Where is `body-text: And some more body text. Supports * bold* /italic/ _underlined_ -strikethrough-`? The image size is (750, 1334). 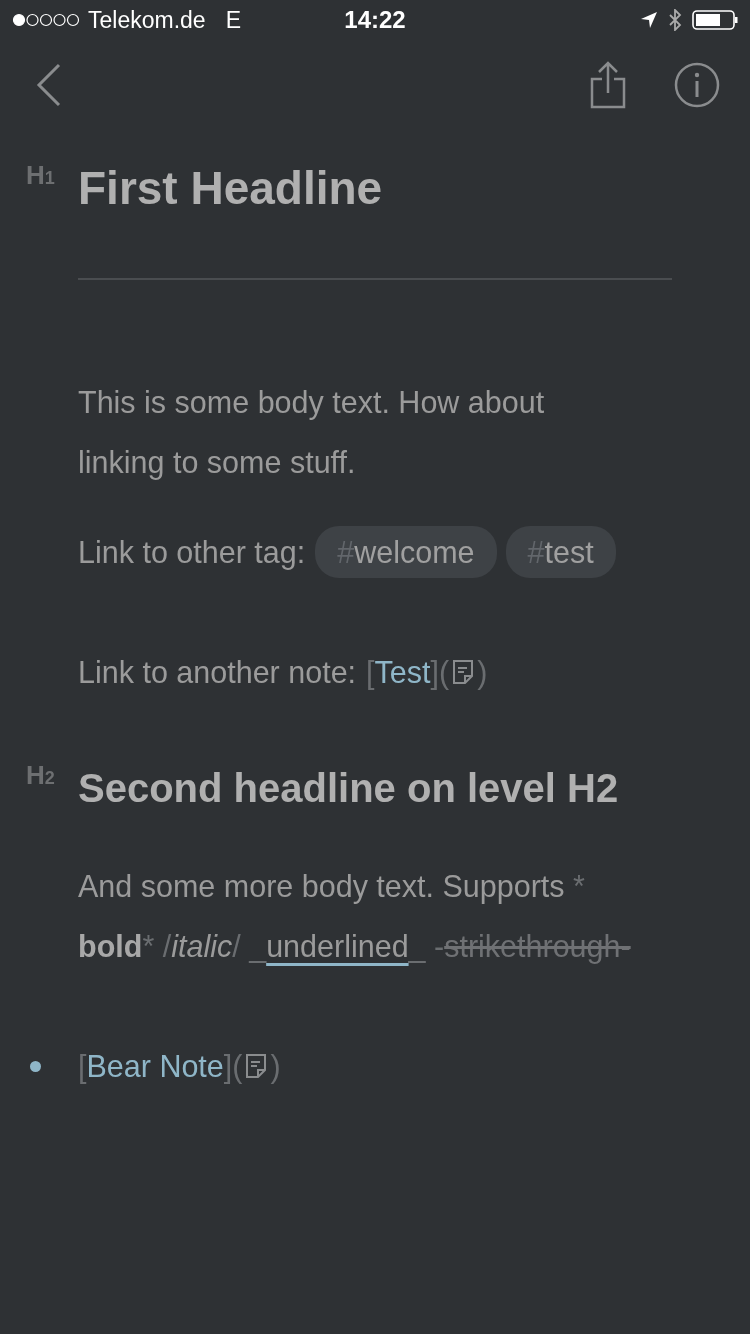
body-text: And some more body text. Supports * bold* /italic/ _underlined_ -strikethrough- is located at coordinates (355, 917).